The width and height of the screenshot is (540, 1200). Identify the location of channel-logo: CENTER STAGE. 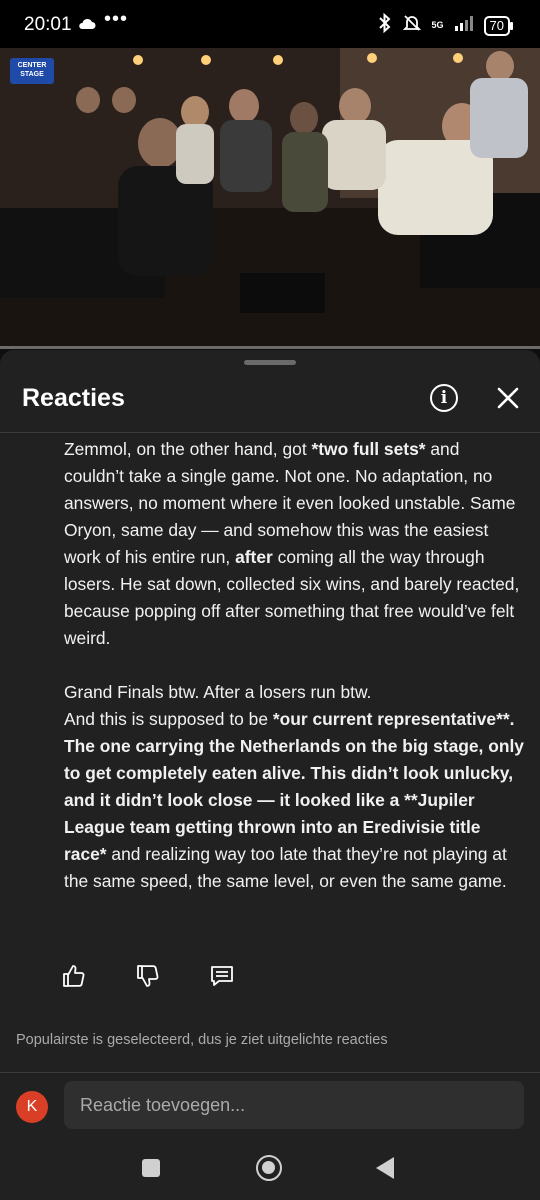
(32, 71).